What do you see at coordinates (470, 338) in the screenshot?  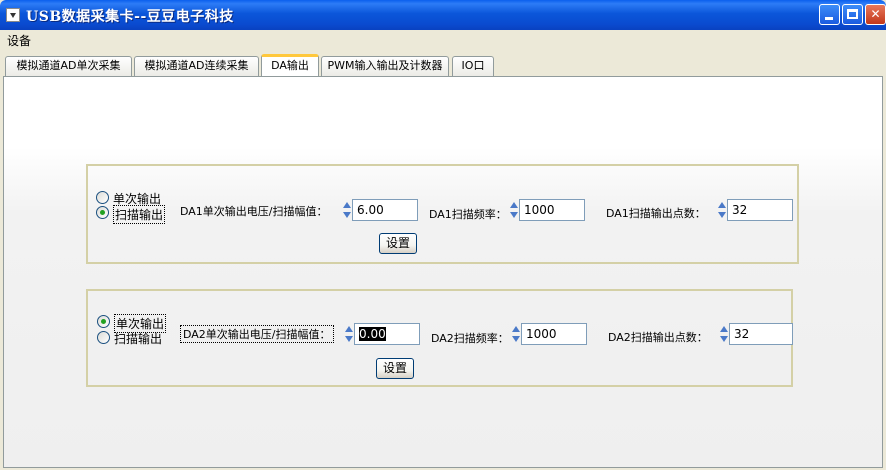 I see `da2-freq-label: DA2扫描频率：` at bounding box center [470, 338].